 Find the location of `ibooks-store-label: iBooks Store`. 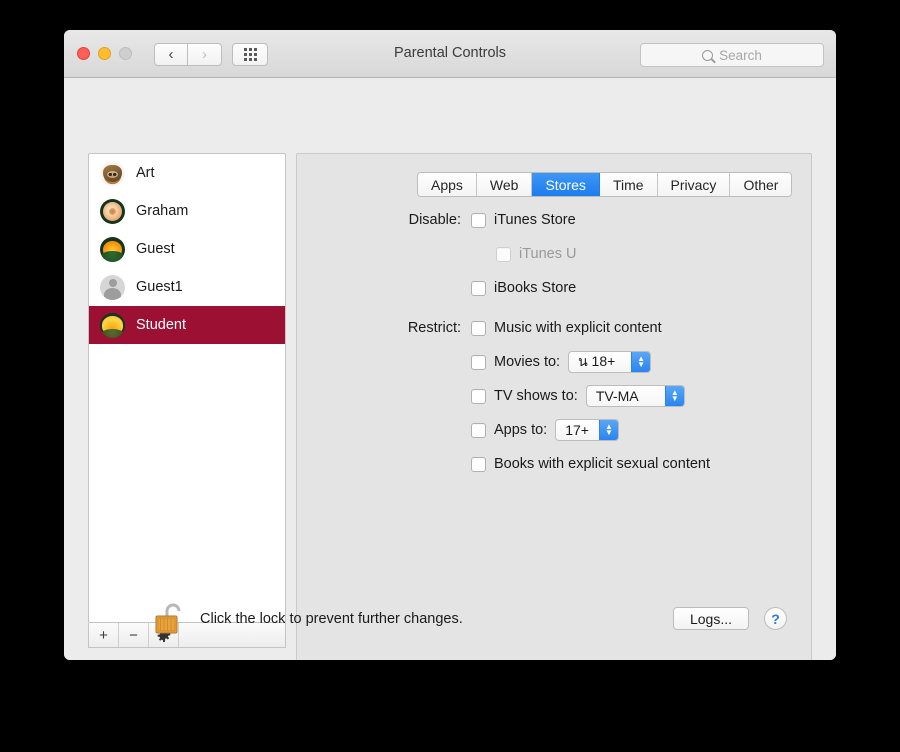

ibooks-store-label: iBooks Store is located at coordinates (535, 288).